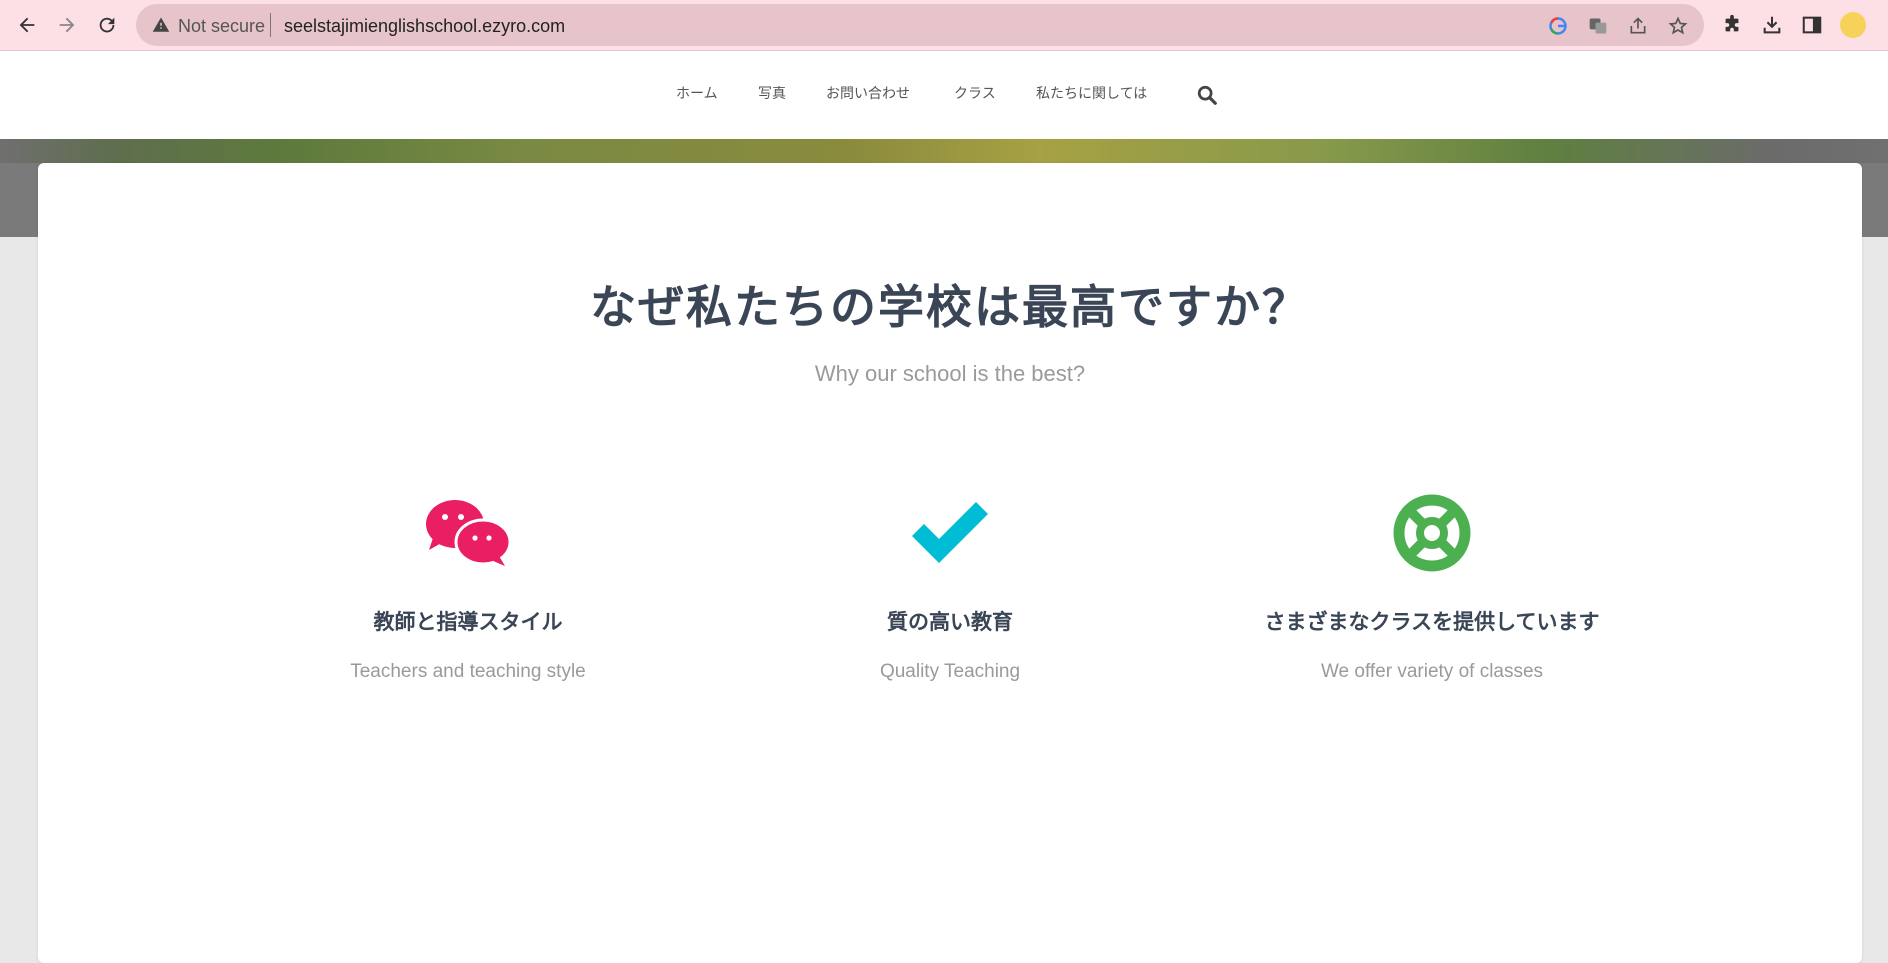 This screenshot has height=963, width=1888. I want to click on section-title: なぜ私たちの学校は最高ですか？, so click(950, 307).